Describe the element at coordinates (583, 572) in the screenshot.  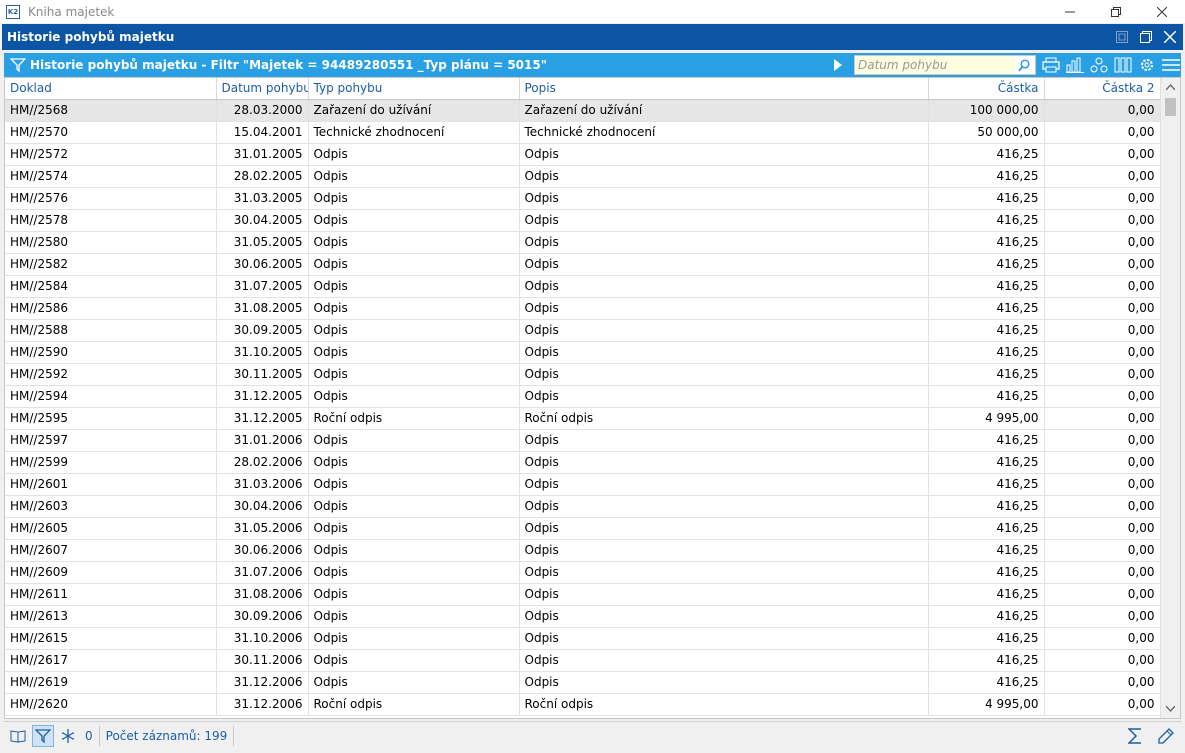
I see `table-row: HM//2609 31.07.2006 Odpis Odpis 416,25 0,00` at that location.